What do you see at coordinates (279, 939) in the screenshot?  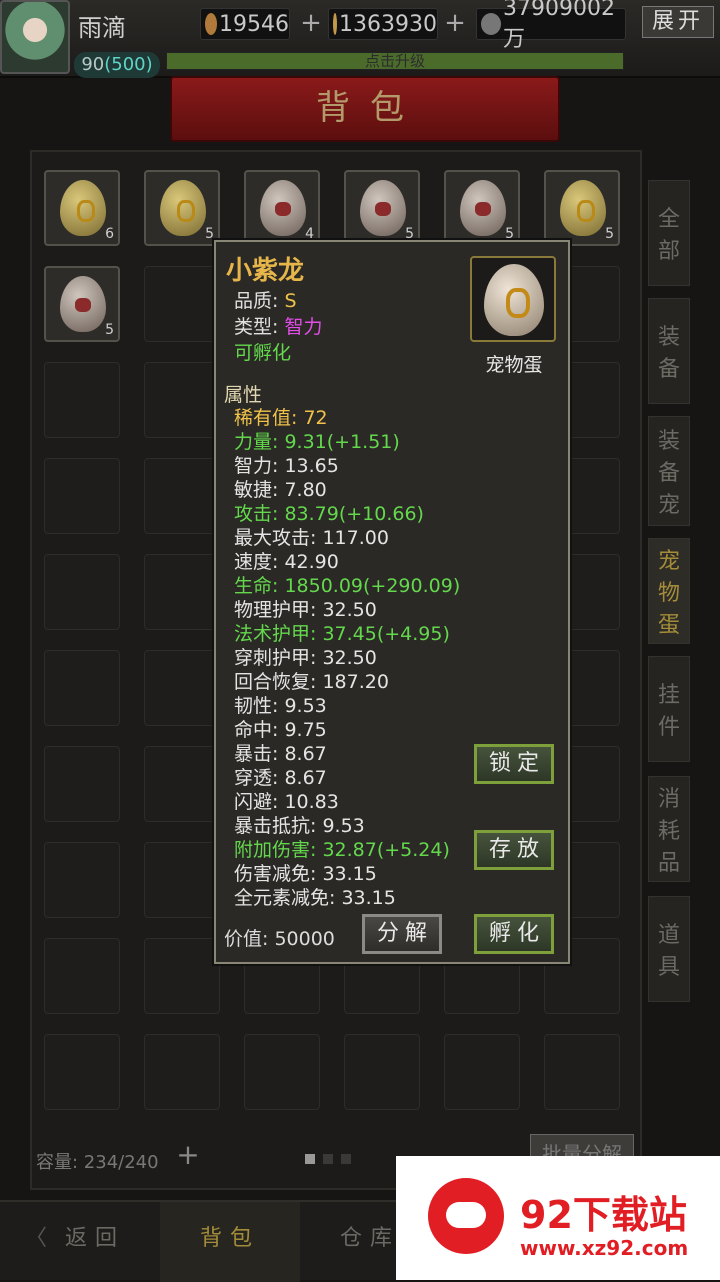 I see `item-value: 价值: 50000` at bounding box center [279, 939].